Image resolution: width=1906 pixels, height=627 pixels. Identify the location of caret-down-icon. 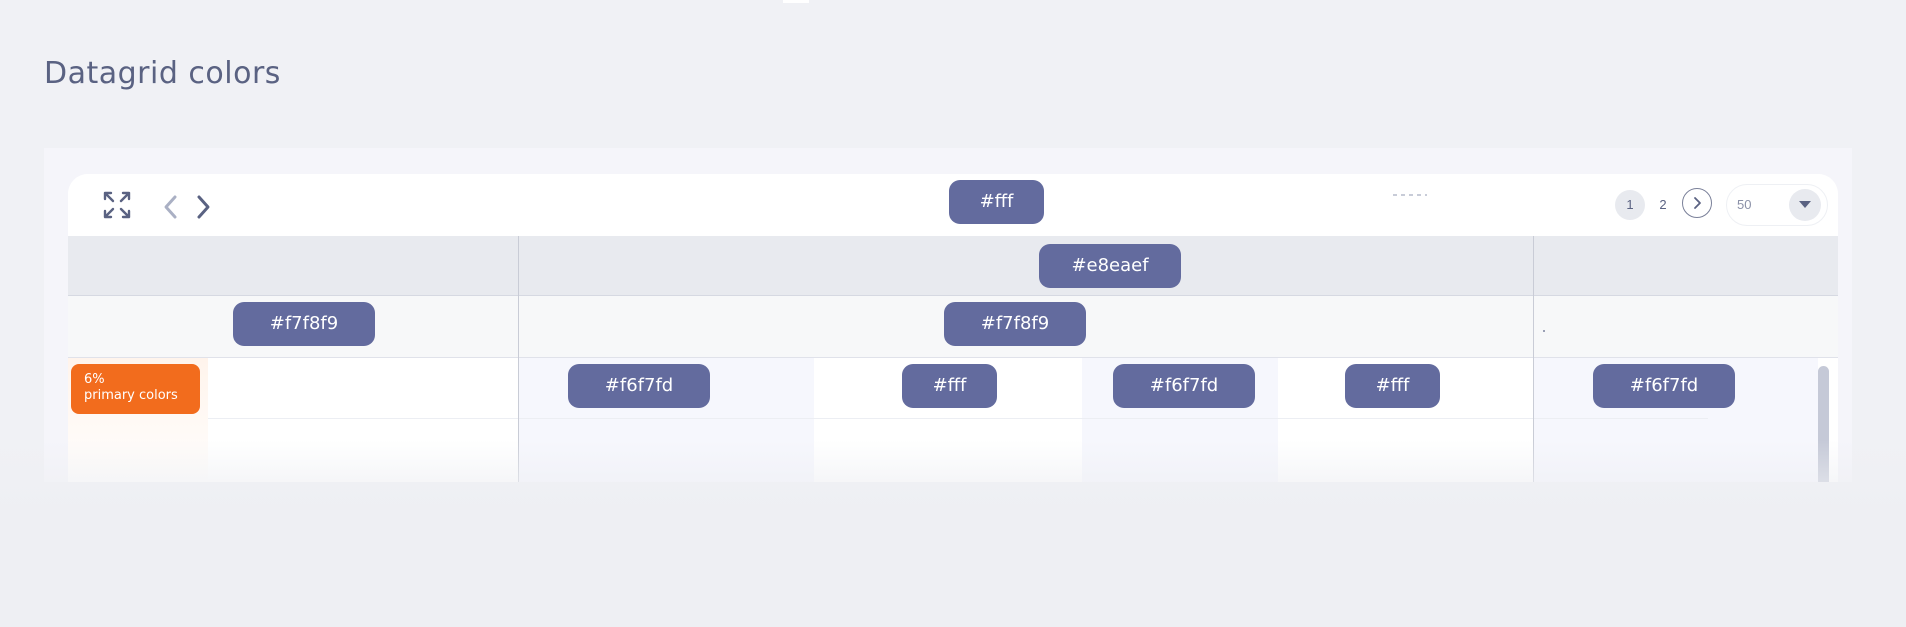
(1805, 205).